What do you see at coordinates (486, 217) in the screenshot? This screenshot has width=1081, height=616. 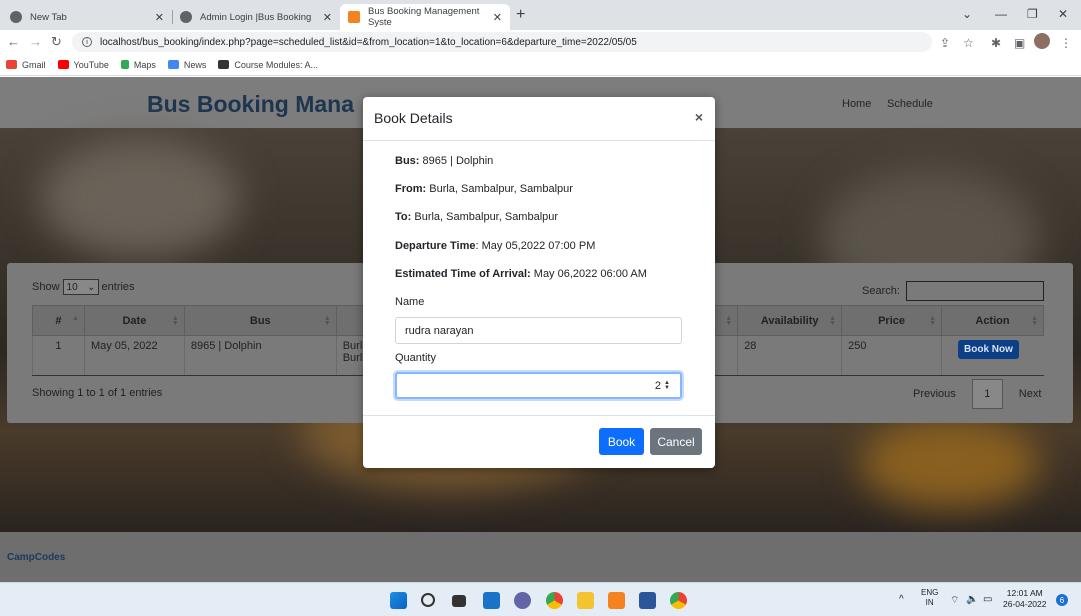 I see `detail-value: Burla, Sambalpur, Sambalpur` at bounding box center [486, 217].